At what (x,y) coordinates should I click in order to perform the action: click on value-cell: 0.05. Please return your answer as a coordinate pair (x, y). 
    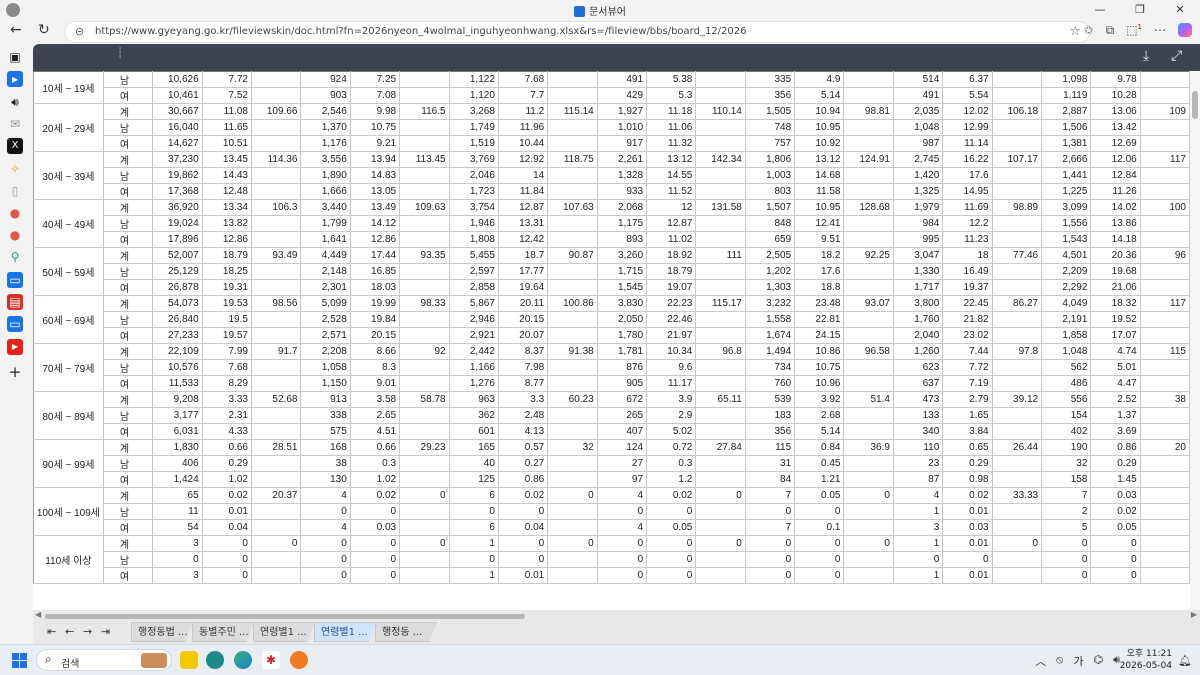
    Looking at the image, I should click on (819, 495).